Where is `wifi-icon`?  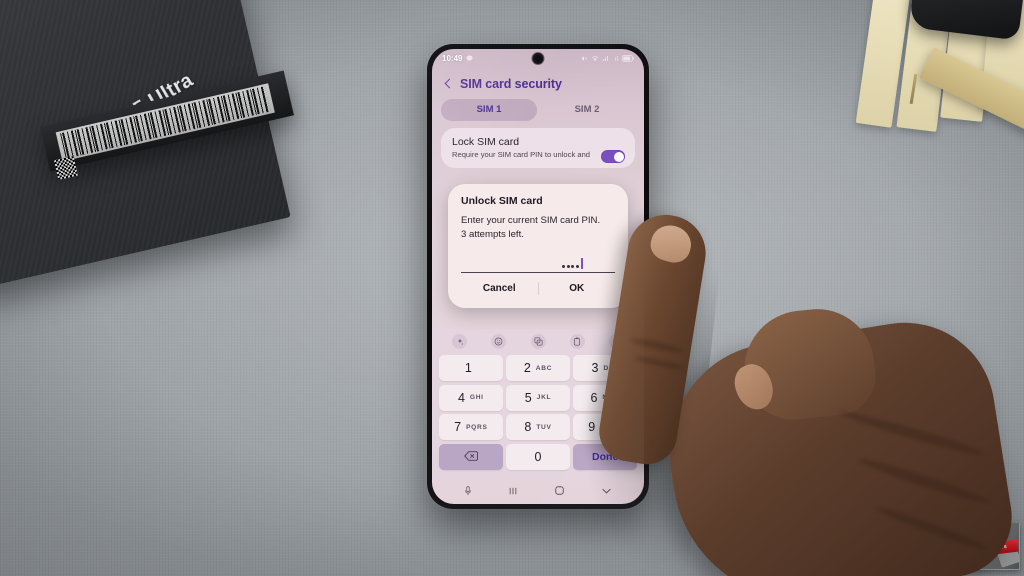 wifi-icon is located at coordinates (595, 58).